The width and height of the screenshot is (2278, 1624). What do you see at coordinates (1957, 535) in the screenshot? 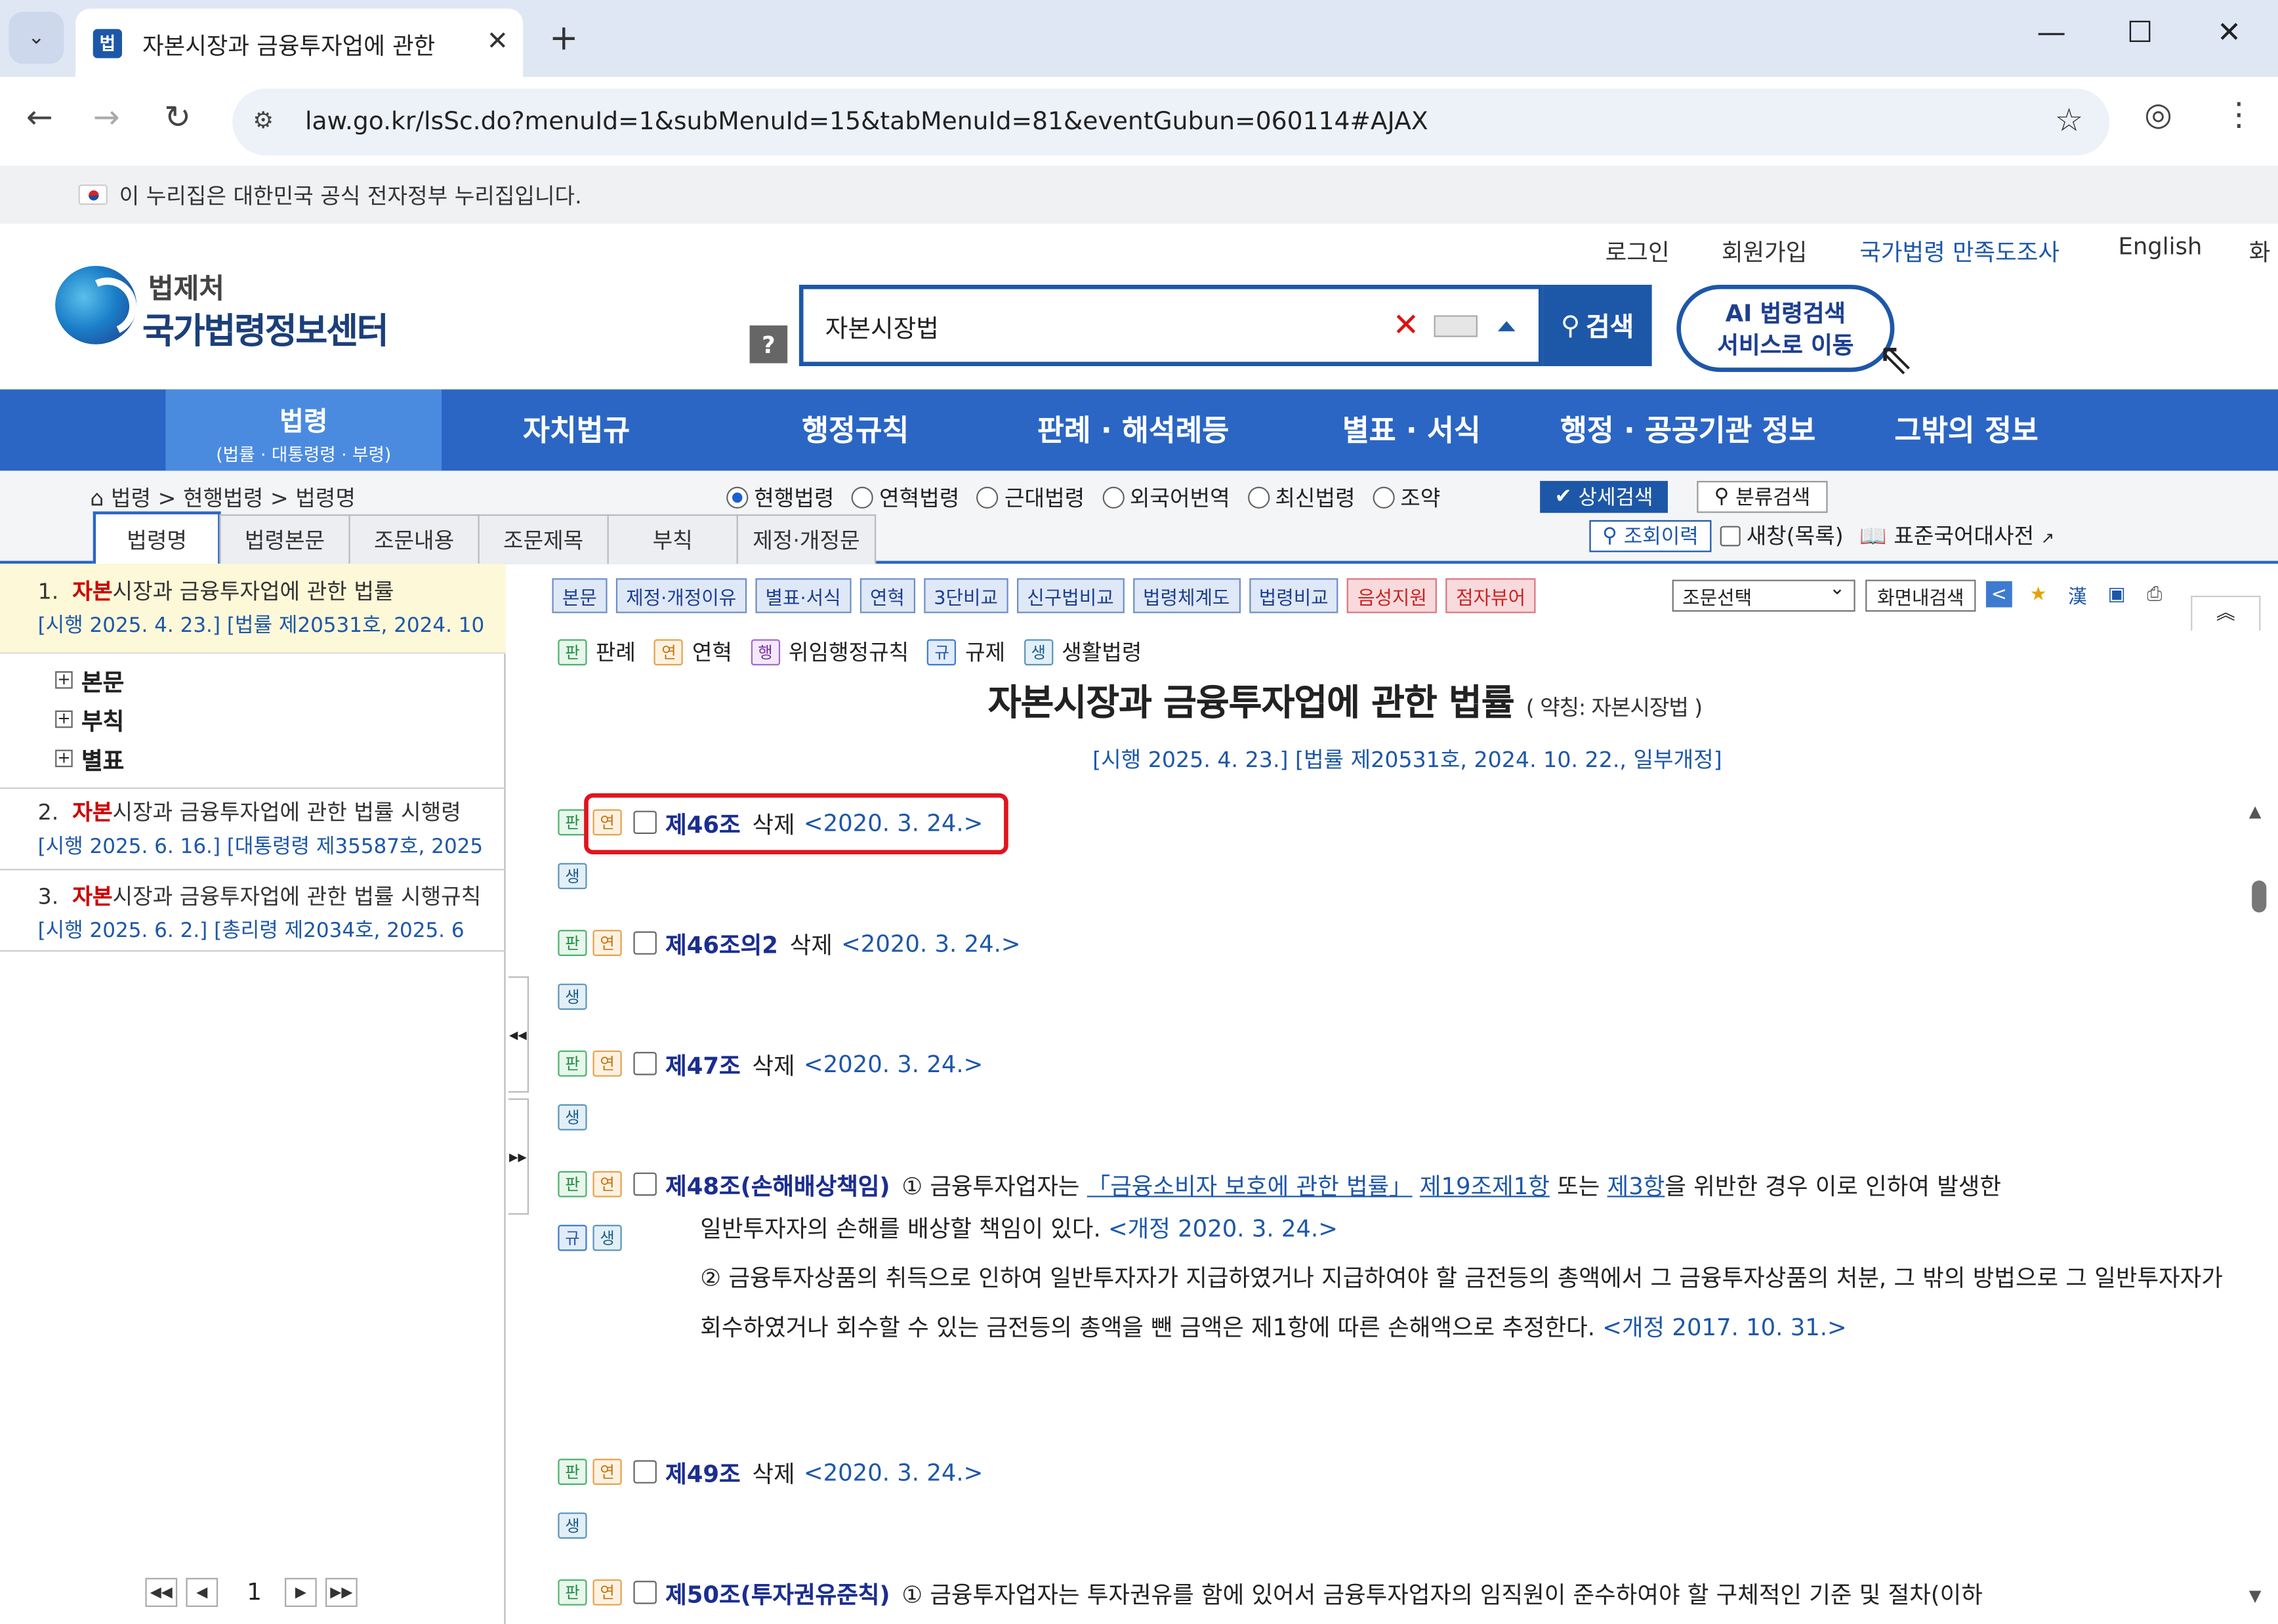
I see `dictionary-link: 📖 표준국어대사전 ↗` at bounding box center [1957, 535].